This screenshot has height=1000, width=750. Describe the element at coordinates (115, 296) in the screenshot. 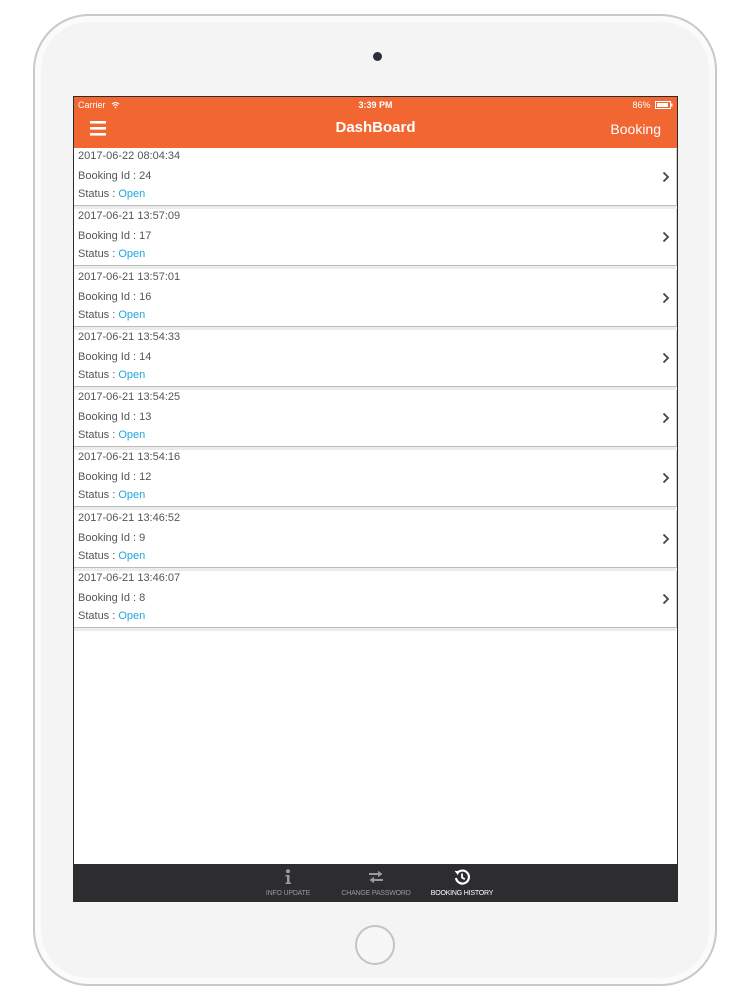

I see `booking-id: Booking Id : 16` at that location.